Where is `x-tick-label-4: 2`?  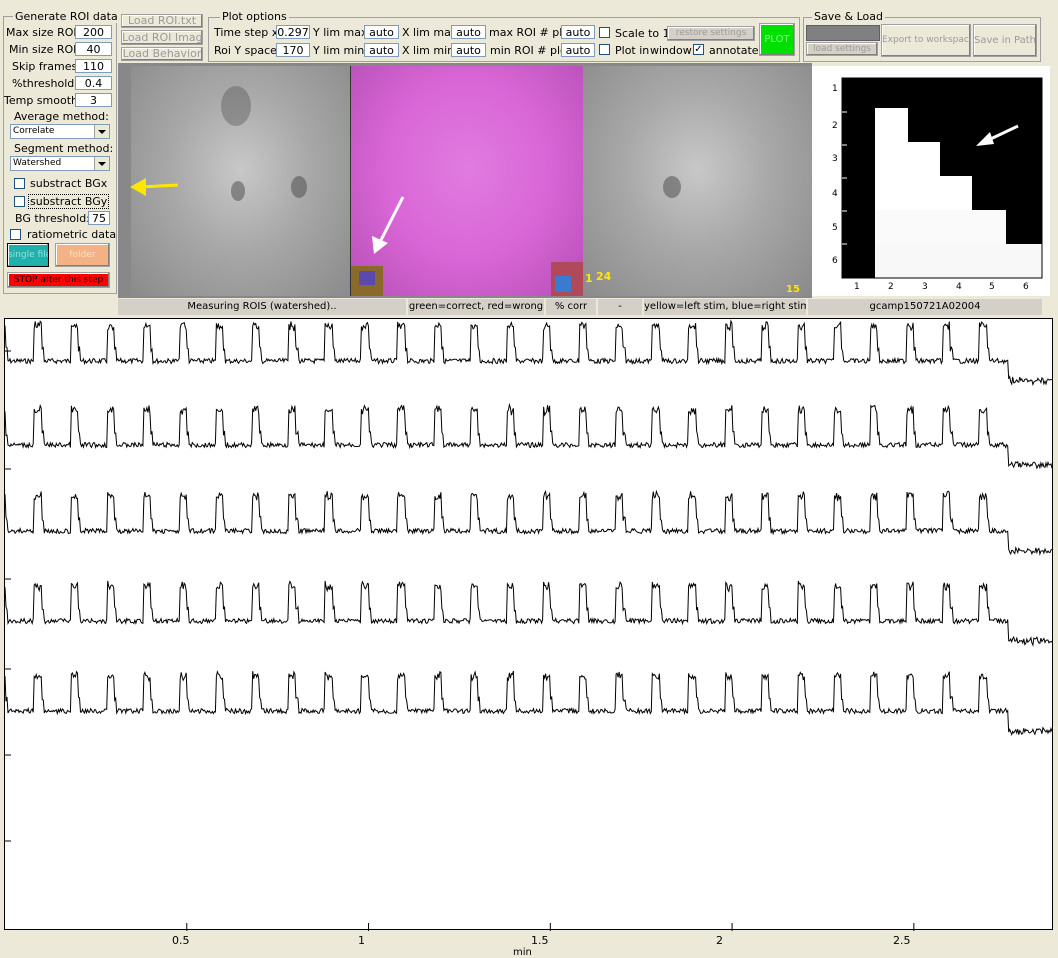 x-tick-label-4: 2 is located at coordinates (719, 940).